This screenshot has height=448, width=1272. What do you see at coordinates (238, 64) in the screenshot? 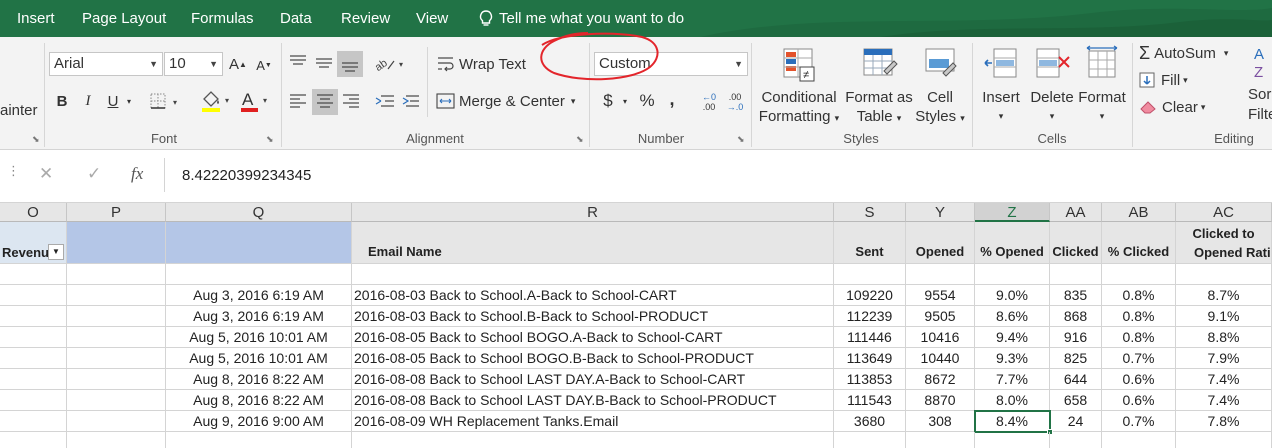
I see `increase-font-button: A ▲` at bounding box center [238, 64].